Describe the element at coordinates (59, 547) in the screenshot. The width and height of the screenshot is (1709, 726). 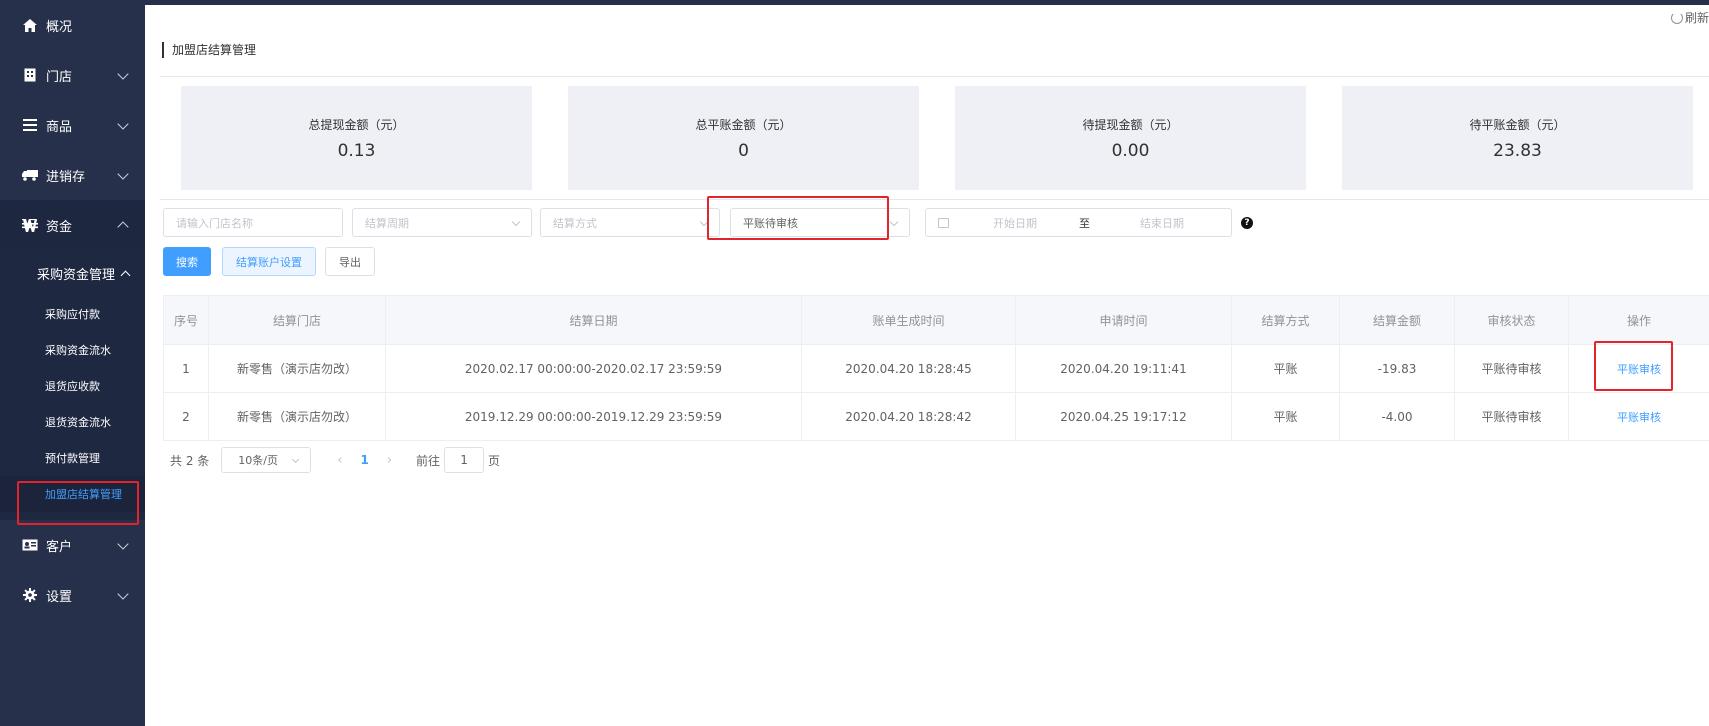
I see `sidebar-item-label: 客户` at that location.